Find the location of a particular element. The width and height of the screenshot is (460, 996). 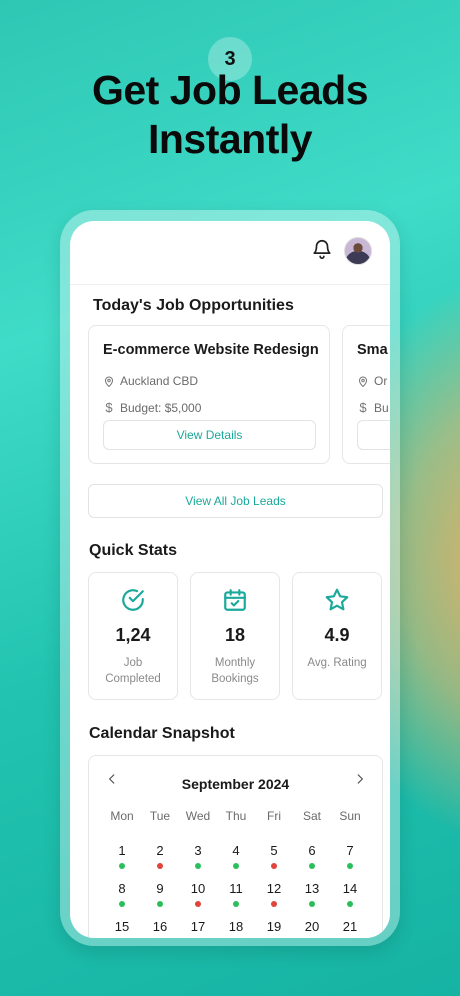

job-title: E-commerce Website Redesign is located at coordinates (211, 350).